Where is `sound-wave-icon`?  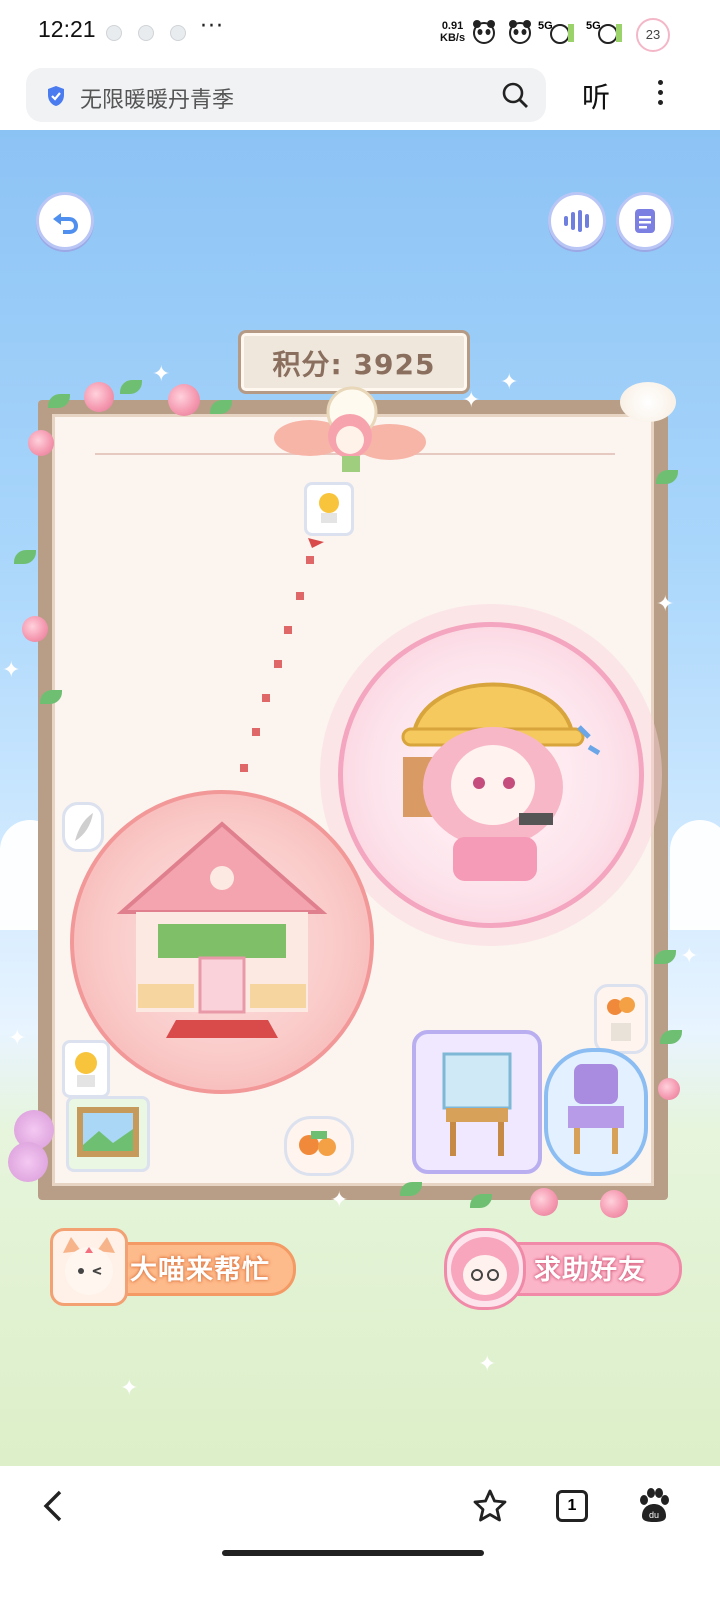
sound-wave-icon is located at coordinates (576, 221).